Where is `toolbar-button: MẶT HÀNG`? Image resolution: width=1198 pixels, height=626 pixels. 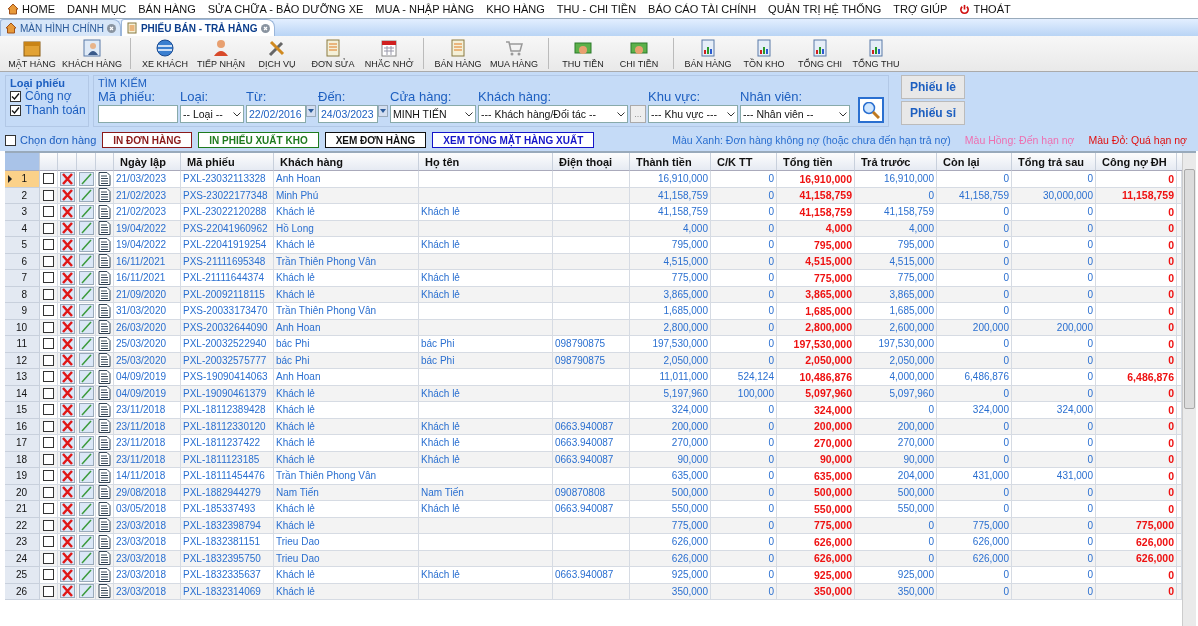 toolbar-button: MẶT HÀNG is located at coordinates (32, 53).